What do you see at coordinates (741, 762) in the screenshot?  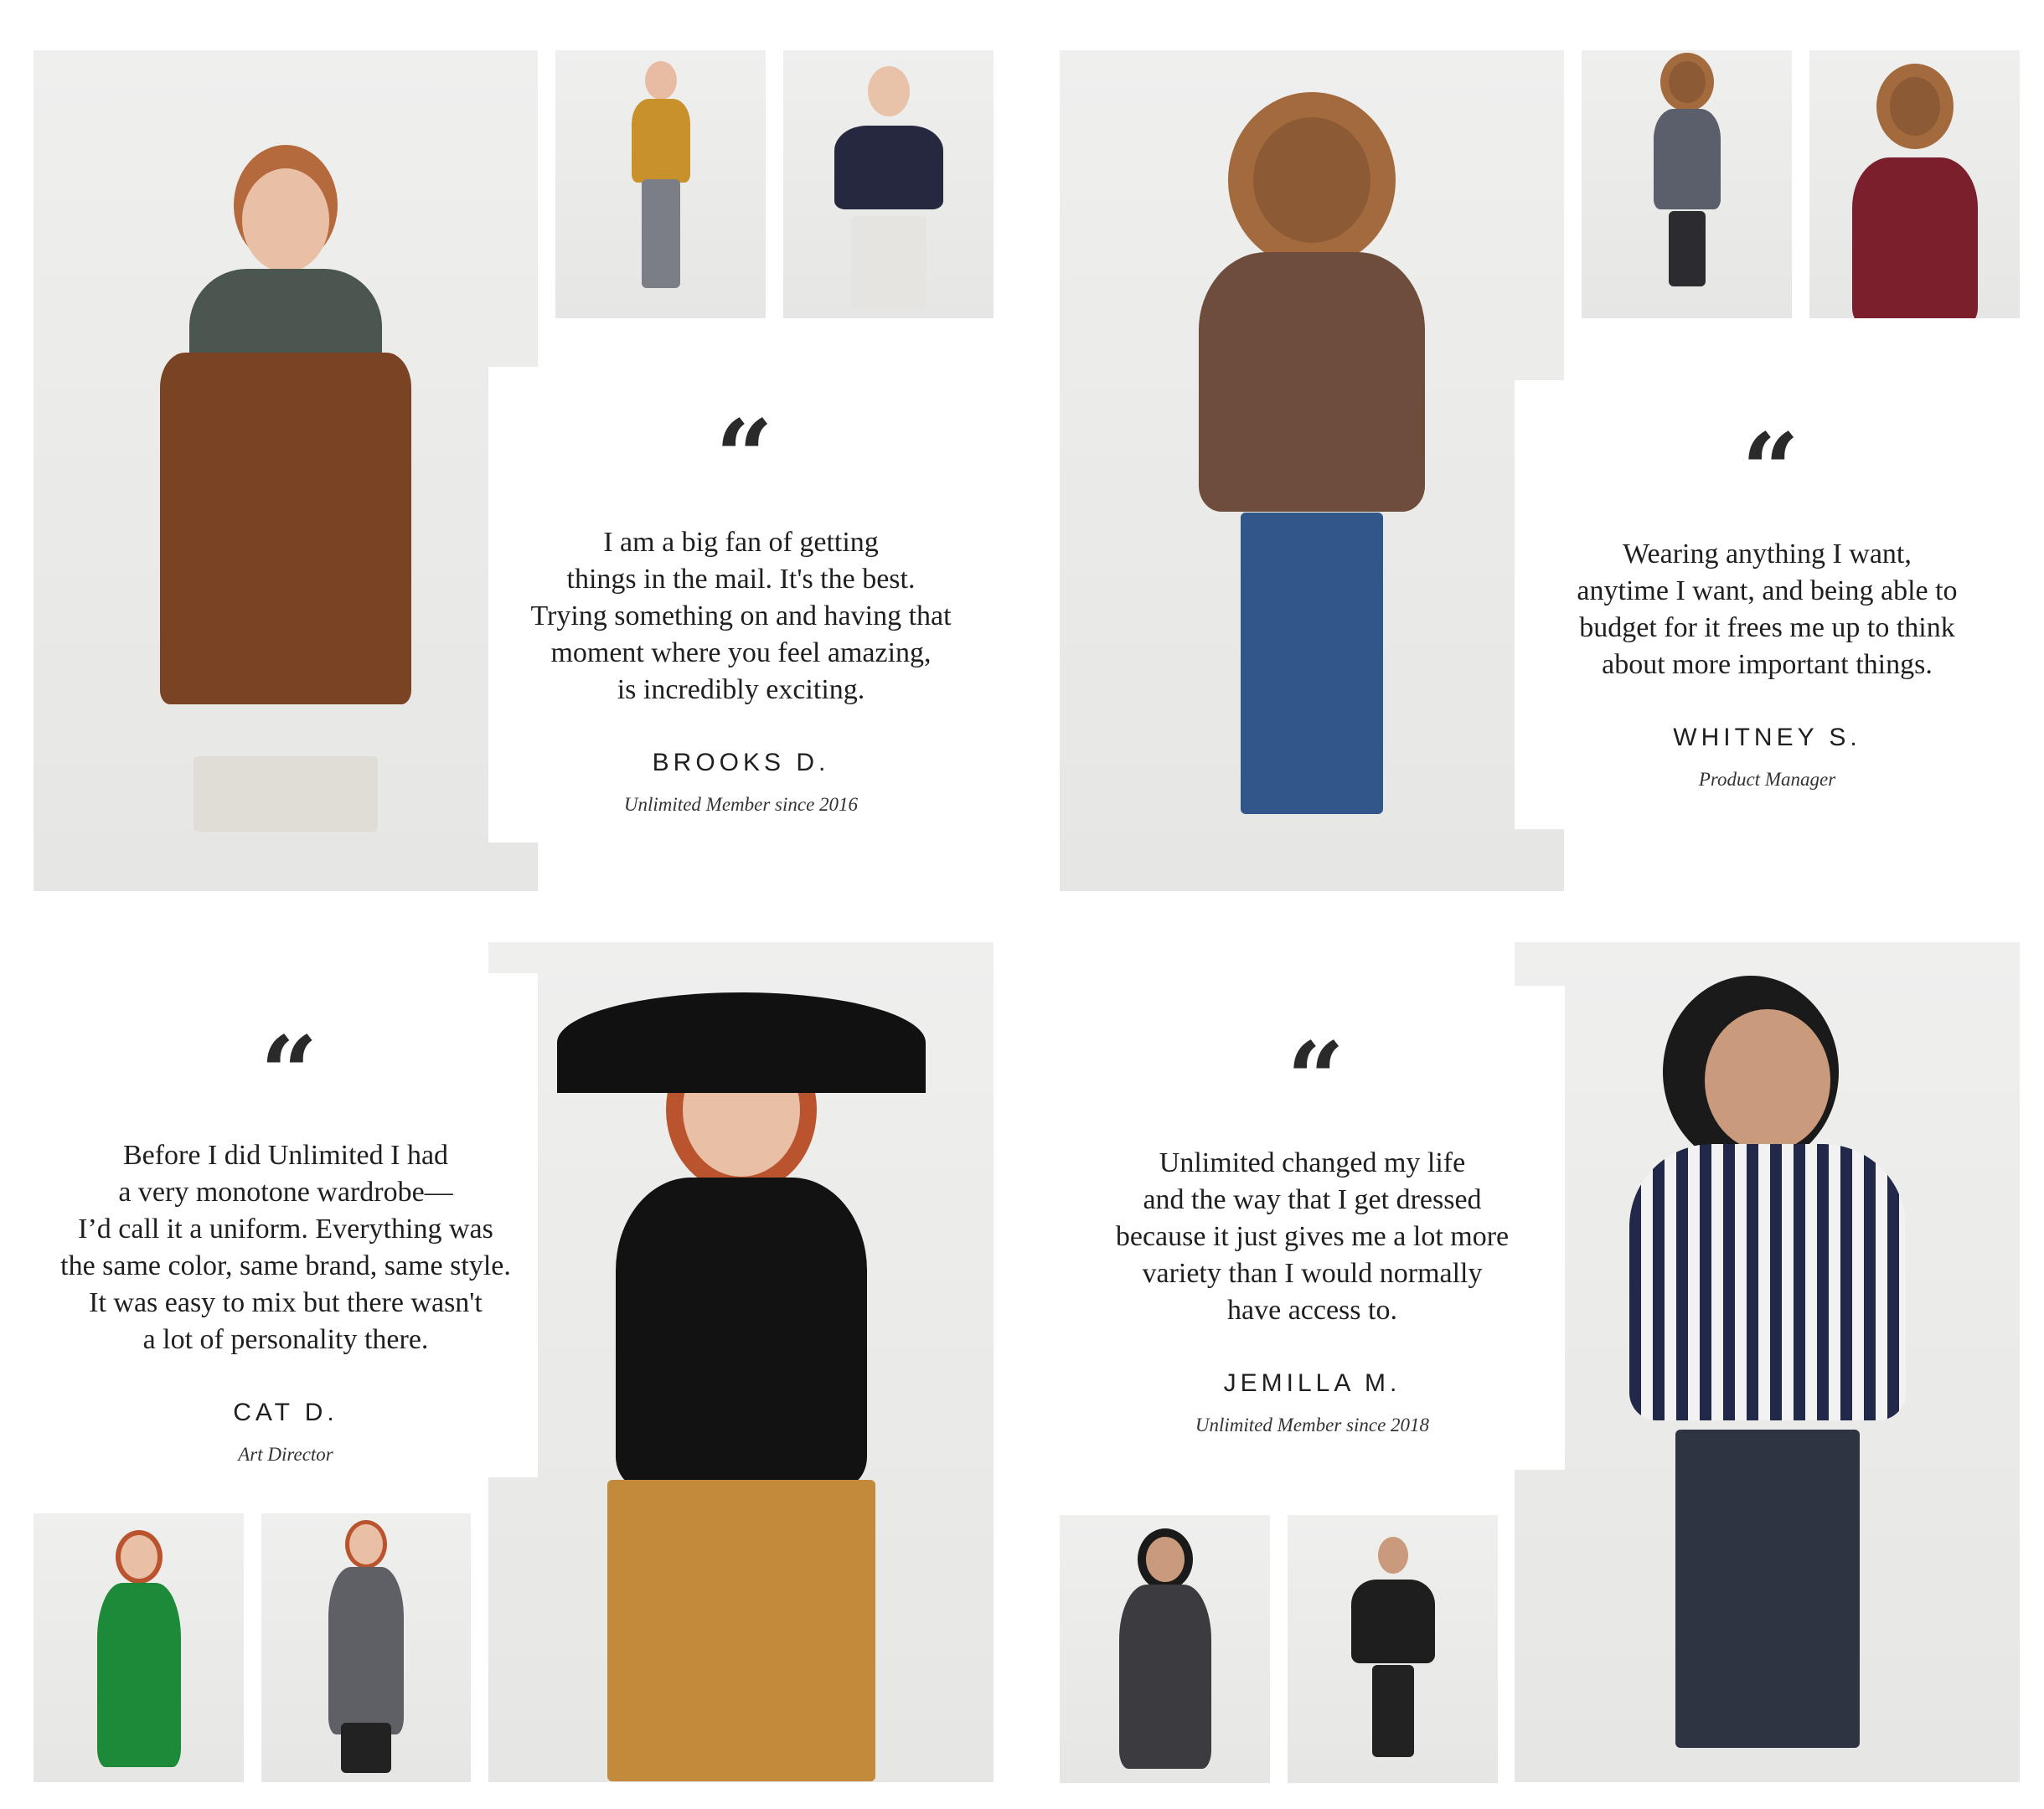 I see `testimonial-name: BROOKS D.` at bounding box center [741, 762].